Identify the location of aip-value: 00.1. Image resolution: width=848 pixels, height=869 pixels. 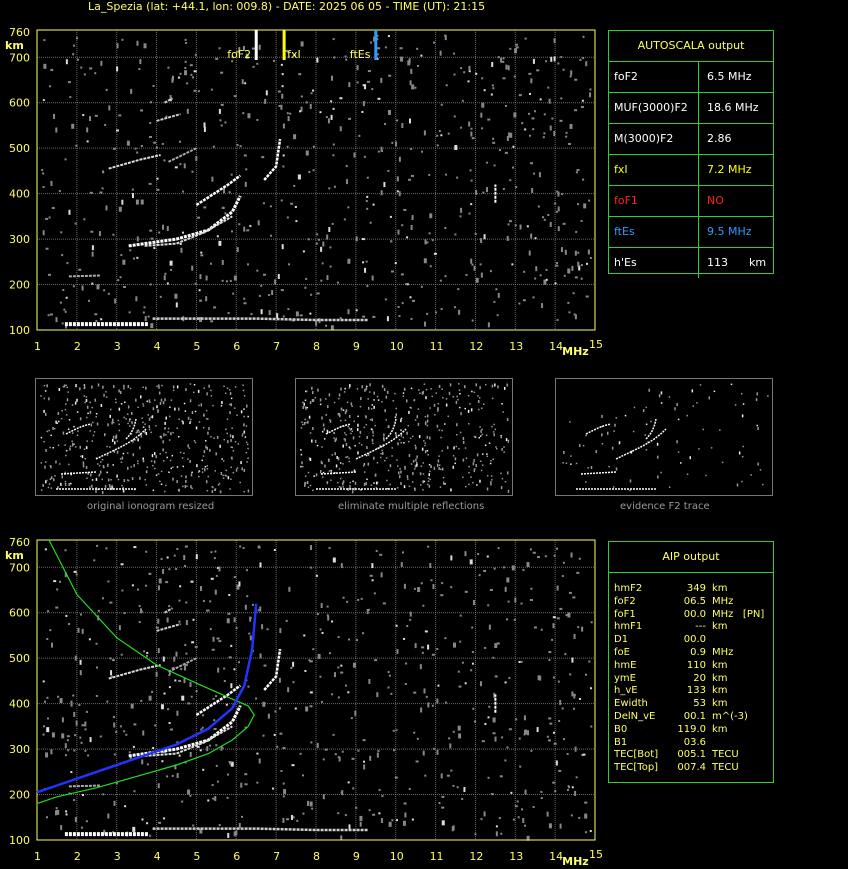
(694, 716).